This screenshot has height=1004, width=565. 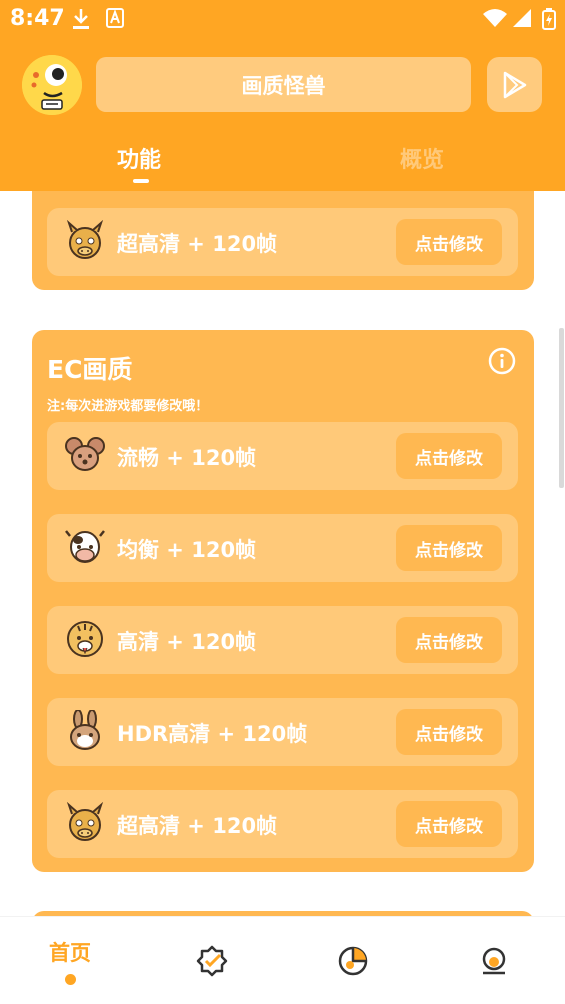 What do you see at coordinates (85, 546) in the screenshot?
I see `cow-icon` at bounding box center [85, 546].